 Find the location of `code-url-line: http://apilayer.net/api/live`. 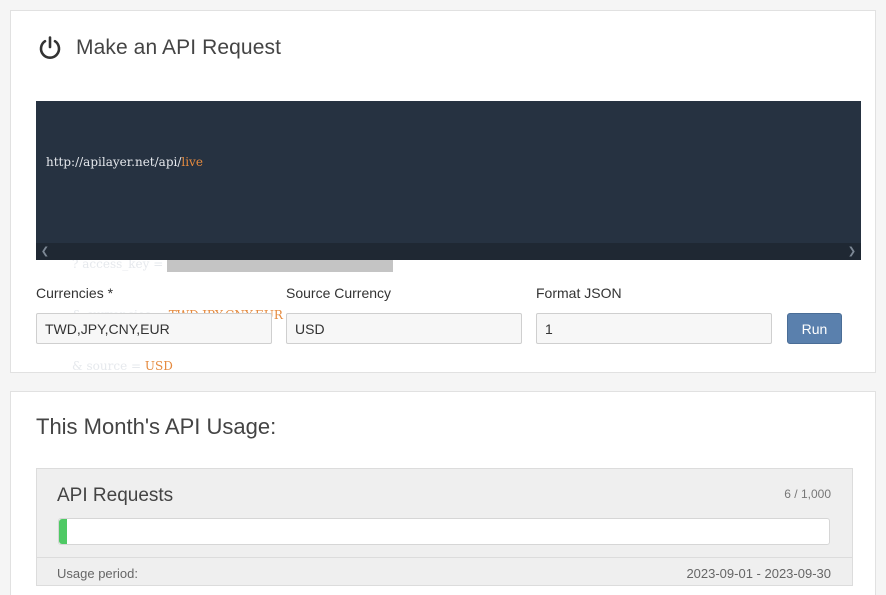

code-url-line: http://apilayer.net/api/live is located at coordinates (219, 162).